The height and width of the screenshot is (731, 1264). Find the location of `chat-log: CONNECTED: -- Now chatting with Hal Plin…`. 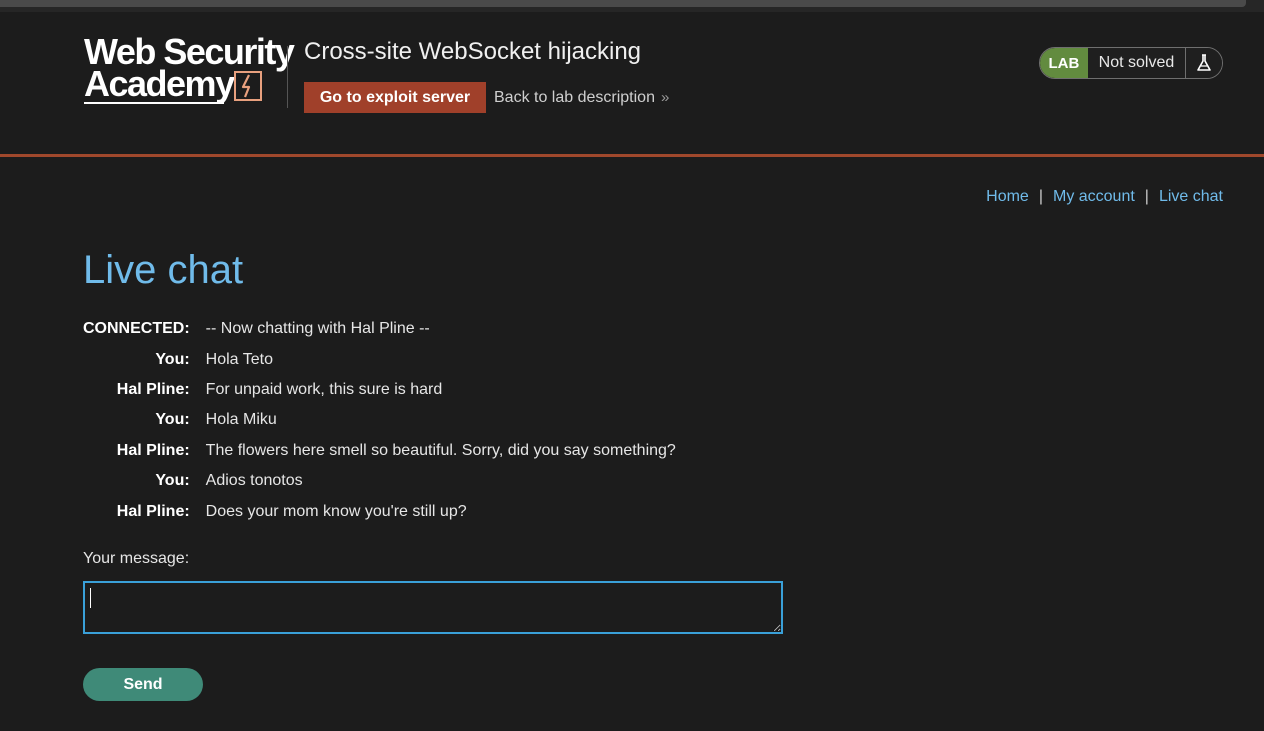

chat-log: CONNECTED: -- Now chatting with Hal Plin… is located at coordinates (379, 420).